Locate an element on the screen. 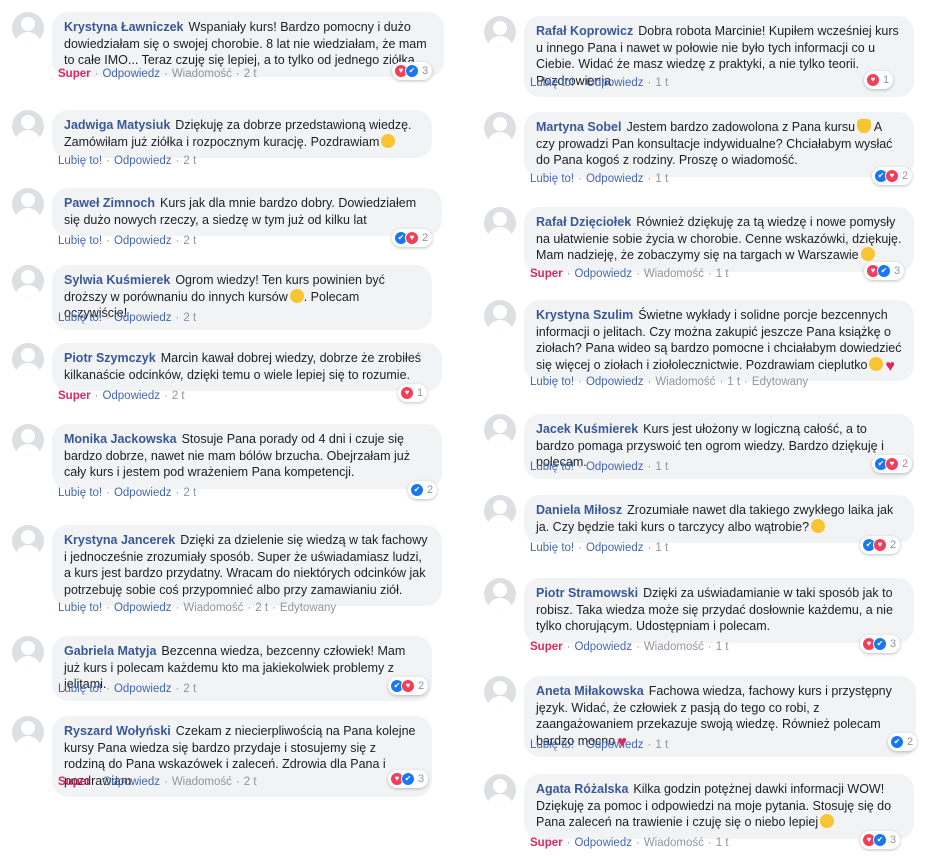 This screenshot has width=940, height=865. comment-author-link: Krystyna Ławniczek is located at coordinates (124, 27).